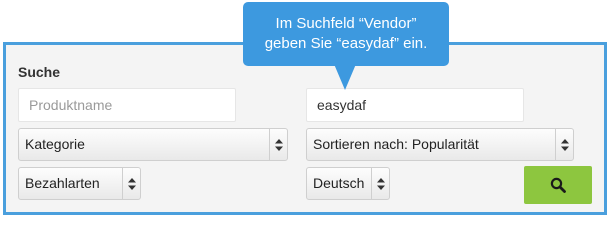 Image resolution: width=610 pixels, height=240 pixels. I want to click on tooltip-line-2: geben Sie “easydaf” ein., so click(346, 43).